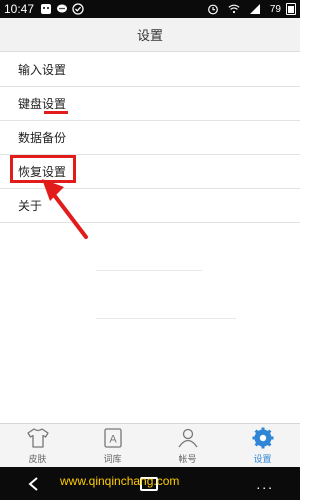 This screenshot has width=320, height=500. I want to click on alarm-icon, so click(213, 9).